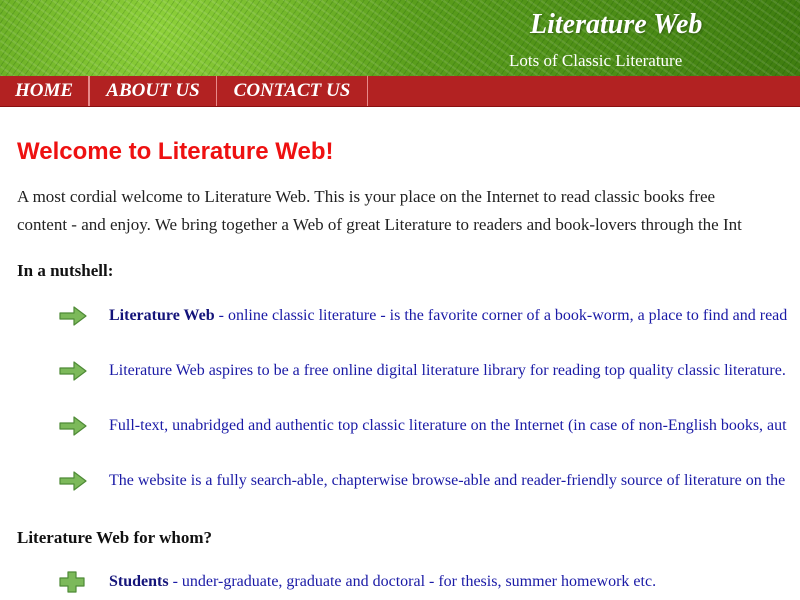  What do you see at coordinates (175, 151) in the screenshot?
I see `page-title: Welcome to Literature Web!` at bounding box center [175, 151].